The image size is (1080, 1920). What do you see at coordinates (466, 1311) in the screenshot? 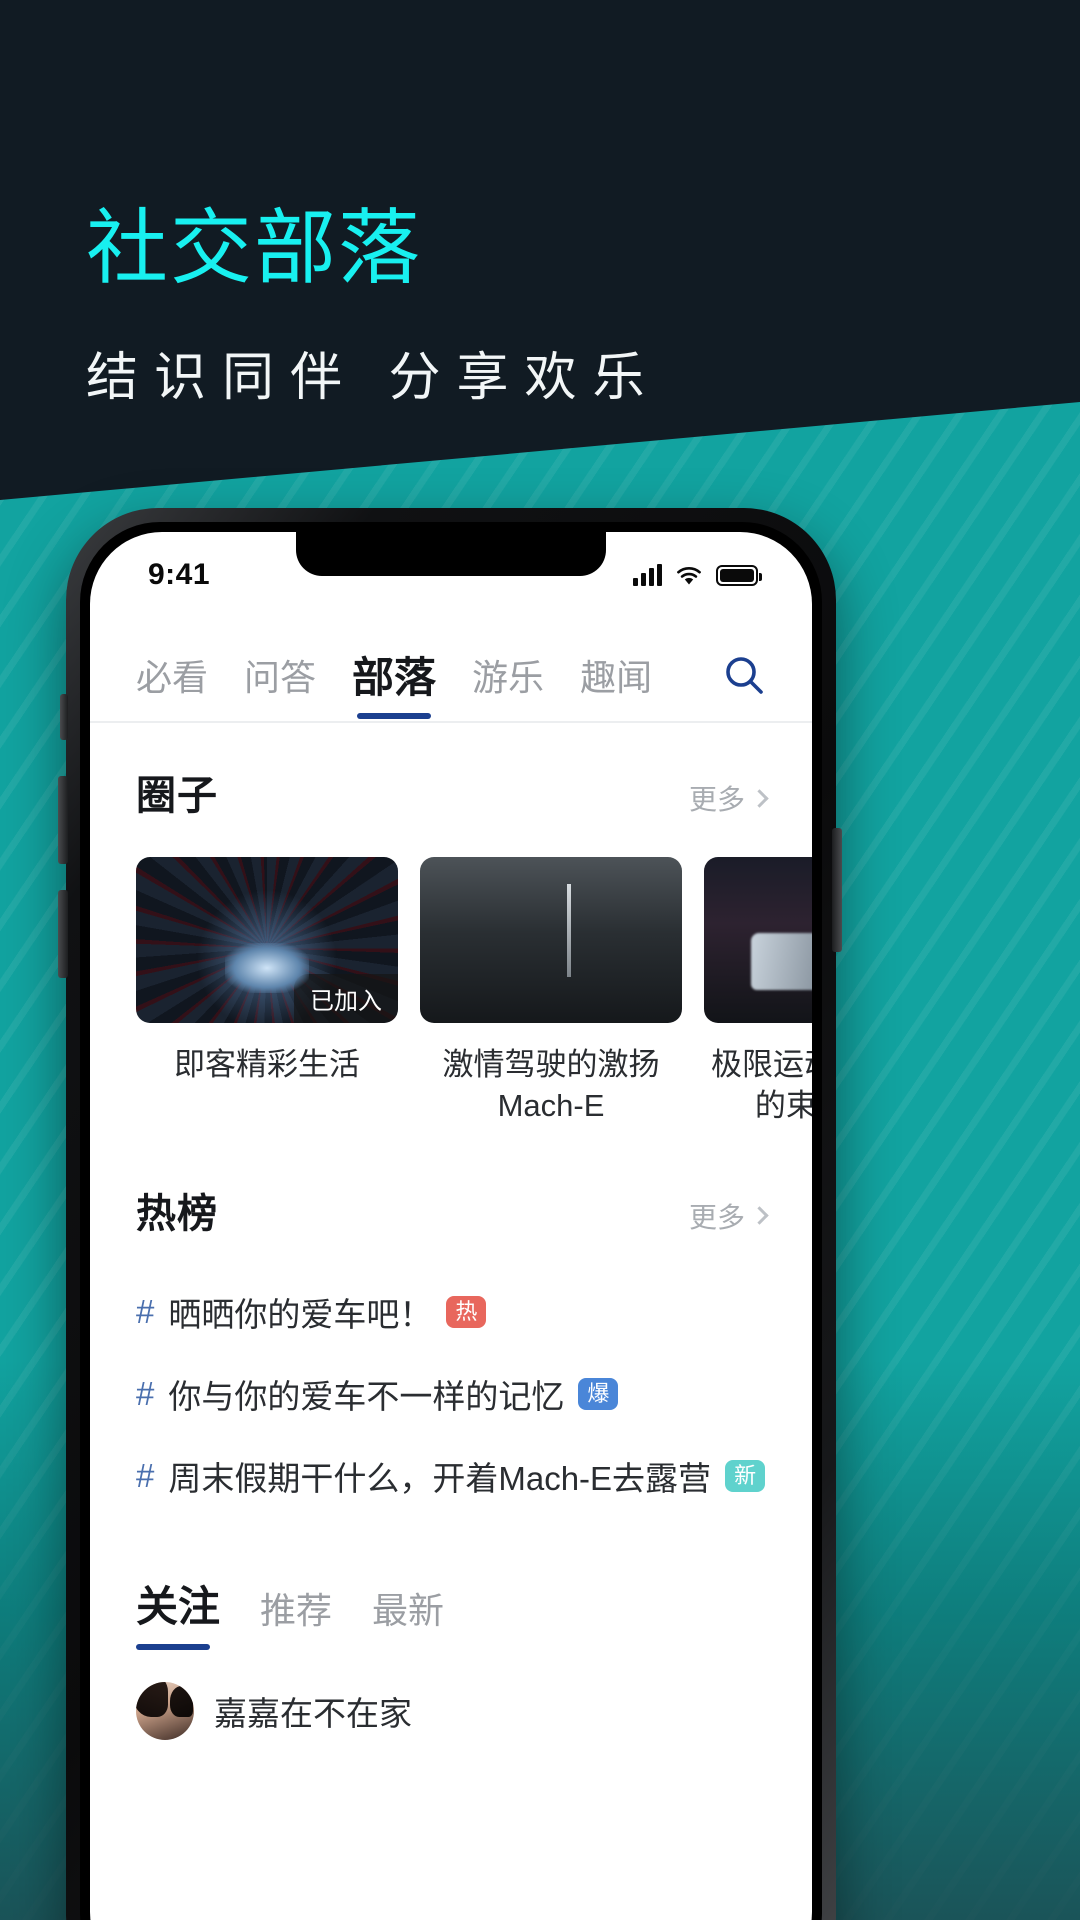
I see `hotlist-item-badge: 热` at bounding box center [466, 1311].